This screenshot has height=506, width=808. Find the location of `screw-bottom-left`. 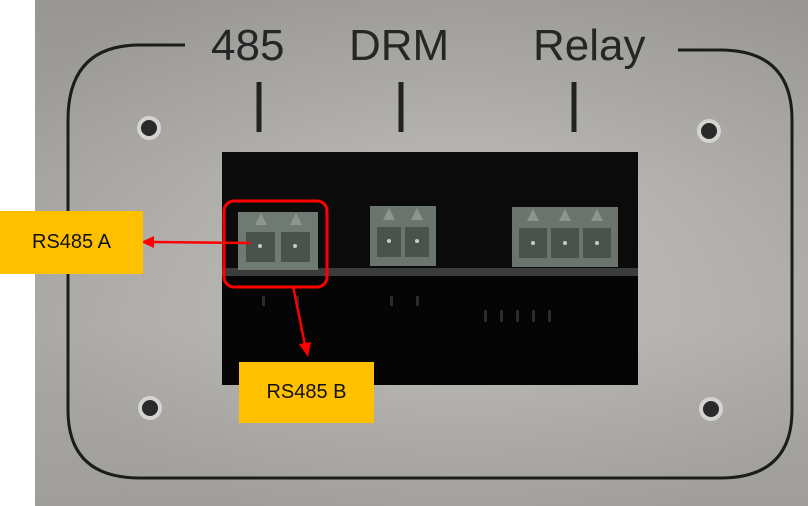

screw-bottom-left is located at coordinates (150, 408).